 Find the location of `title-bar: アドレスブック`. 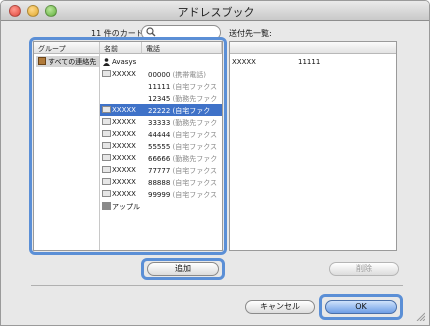

title-bar: アドレスブック is located at coordinates (215, 11).